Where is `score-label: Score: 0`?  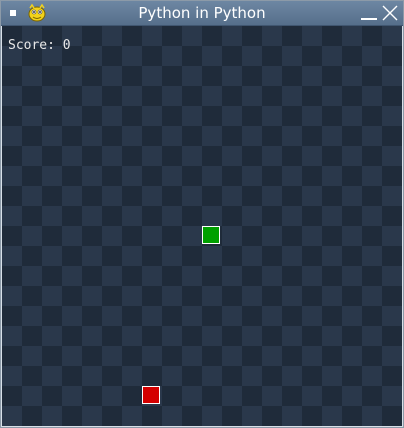 score-label: Score: 0 is located at coordinates (39, 45).